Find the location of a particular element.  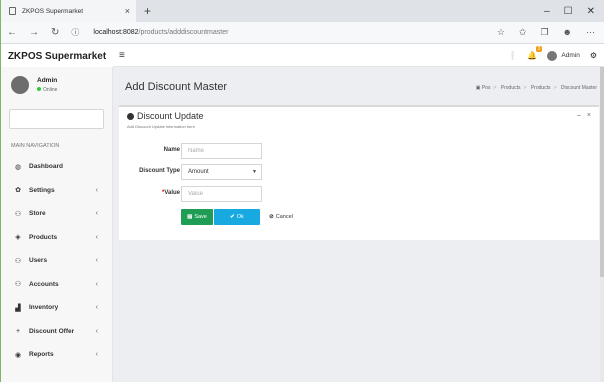

cancel-icon: ⊘ is located at coordinates (271, 217).